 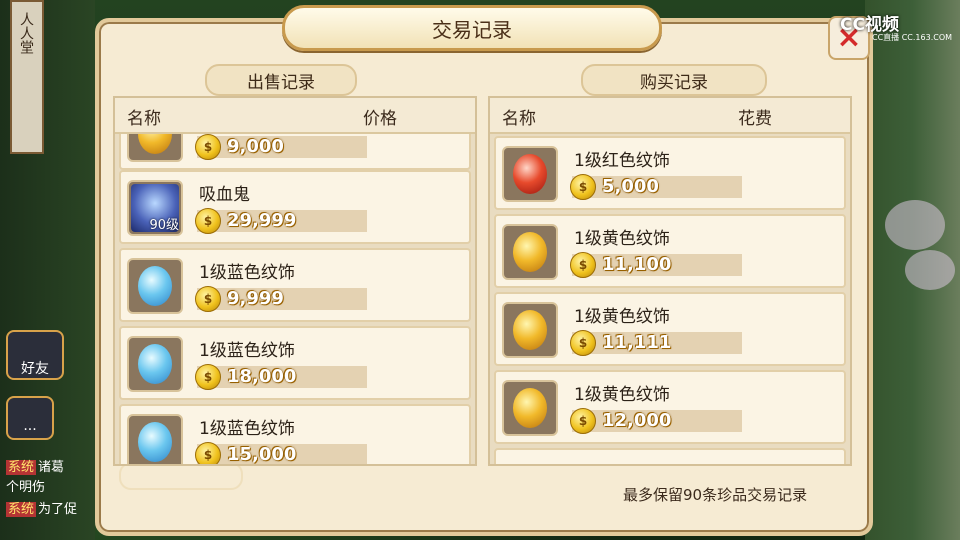 I want to click on sale-row: 90级 吸血鬼 $ 29,999, so click(x=295, y=207).